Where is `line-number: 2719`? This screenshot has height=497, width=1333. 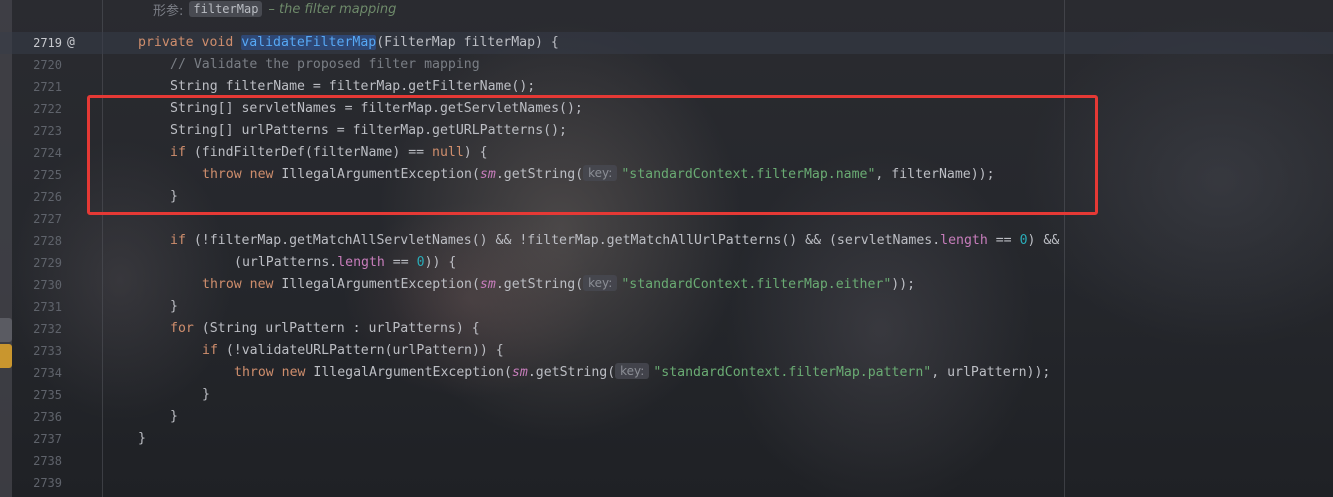 line-number: 2719 is located at coordinates (42, 43).